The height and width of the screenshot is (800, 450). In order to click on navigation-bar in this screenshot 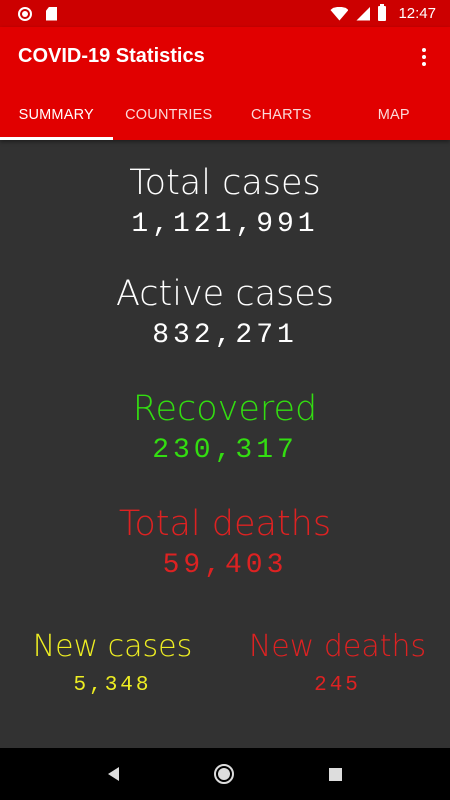, I will do `click(225, 774)`.